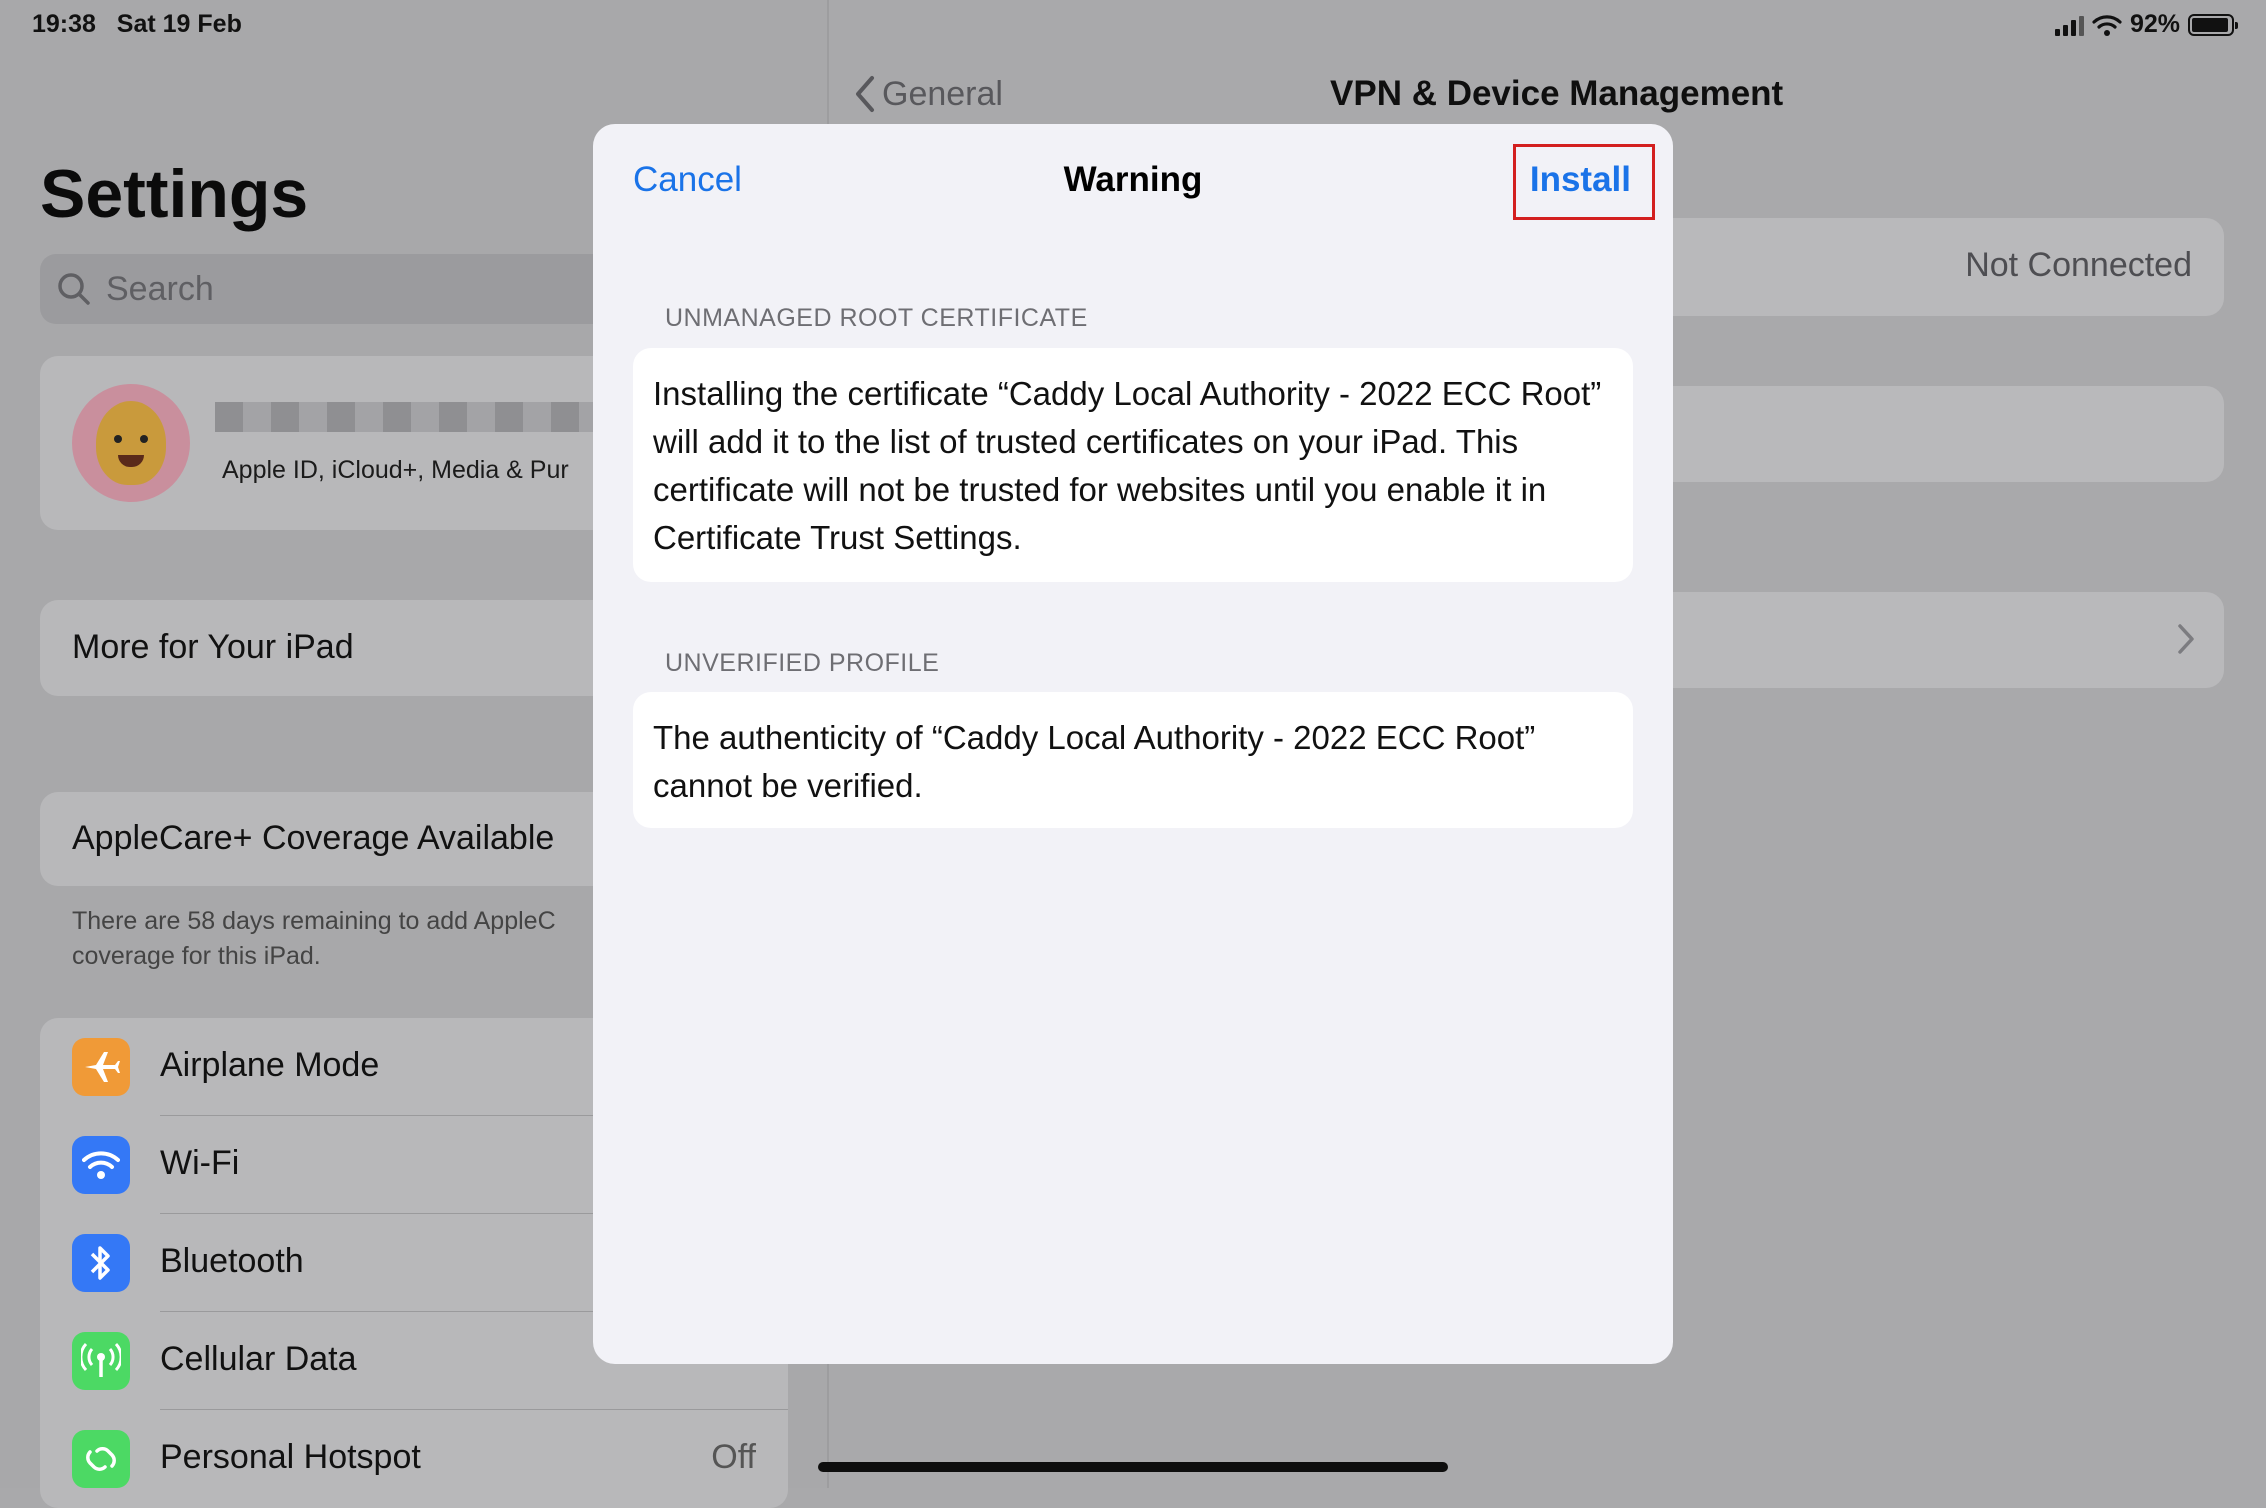 The image size is (2266, 1508). What do you see at coordinates (74, 289) in the screenshot?
I see `search-icon` at bounding box center [74, 289].